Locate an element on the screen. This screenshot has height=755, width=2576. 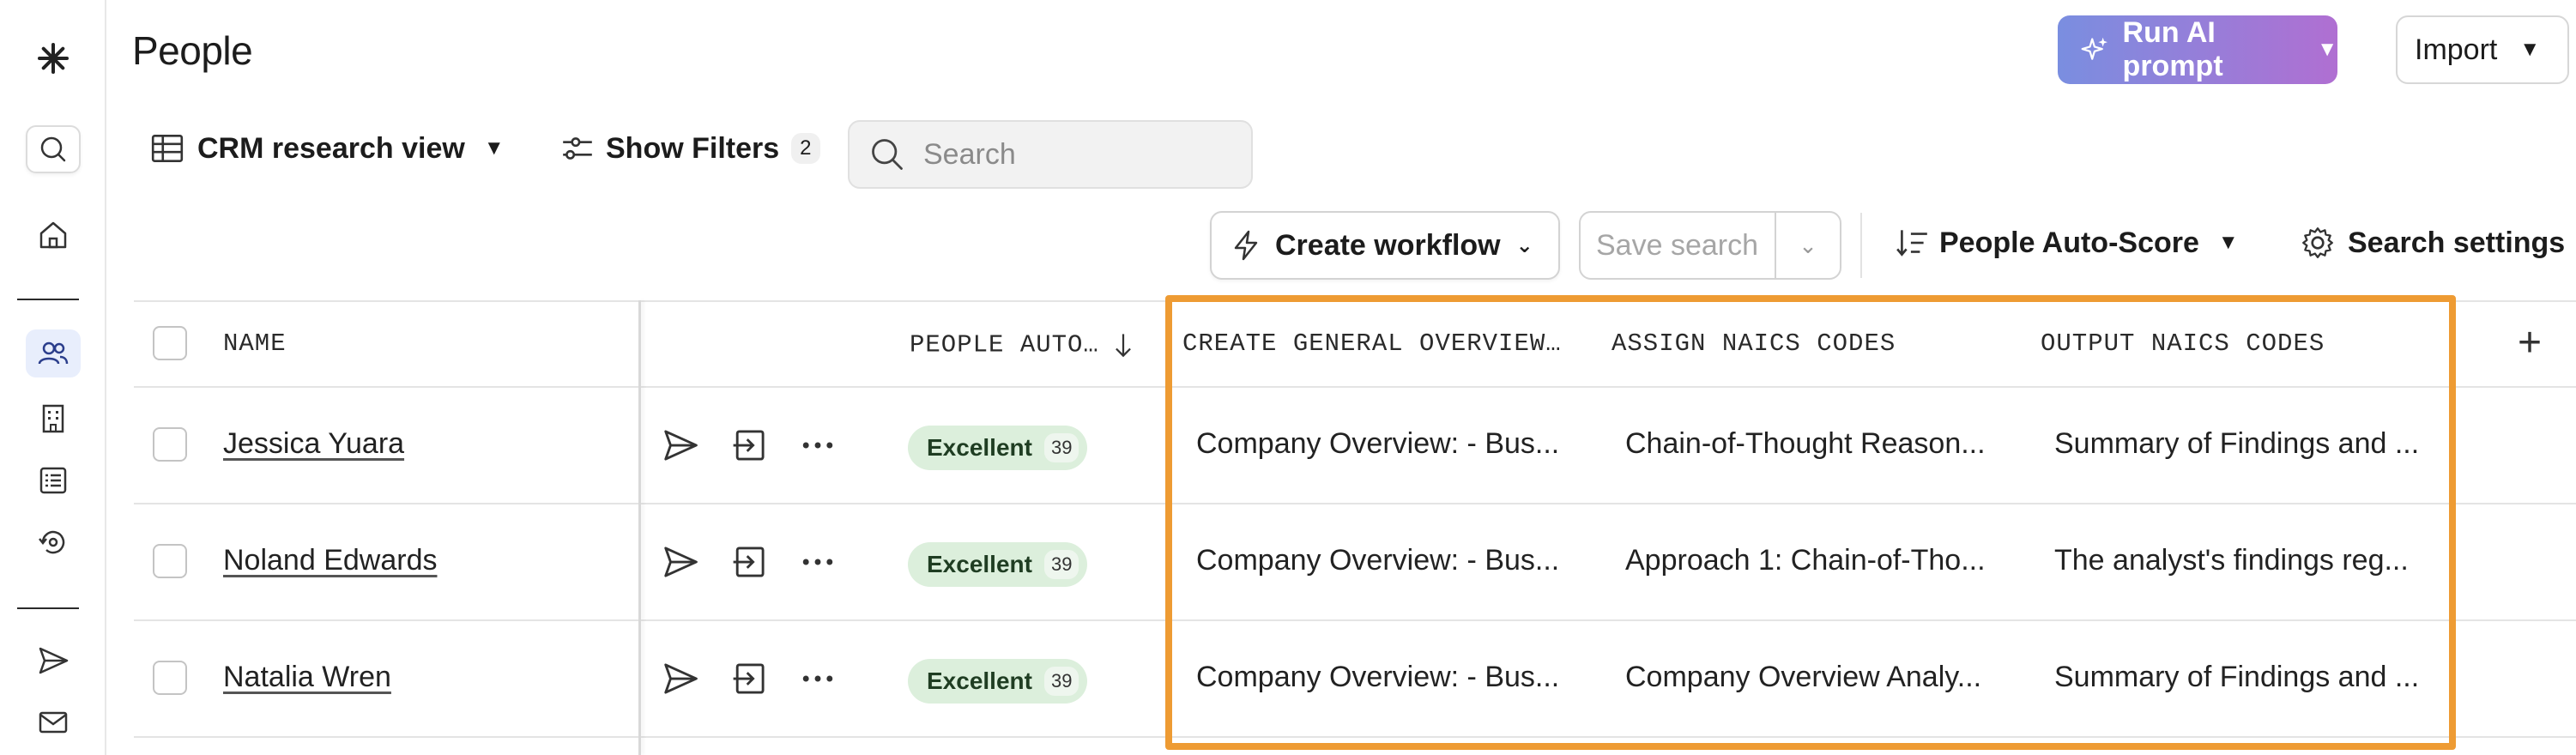
column-header-output-naics-codes: OUTPUT NAICS CODES is located at coordinates (2183, 343).